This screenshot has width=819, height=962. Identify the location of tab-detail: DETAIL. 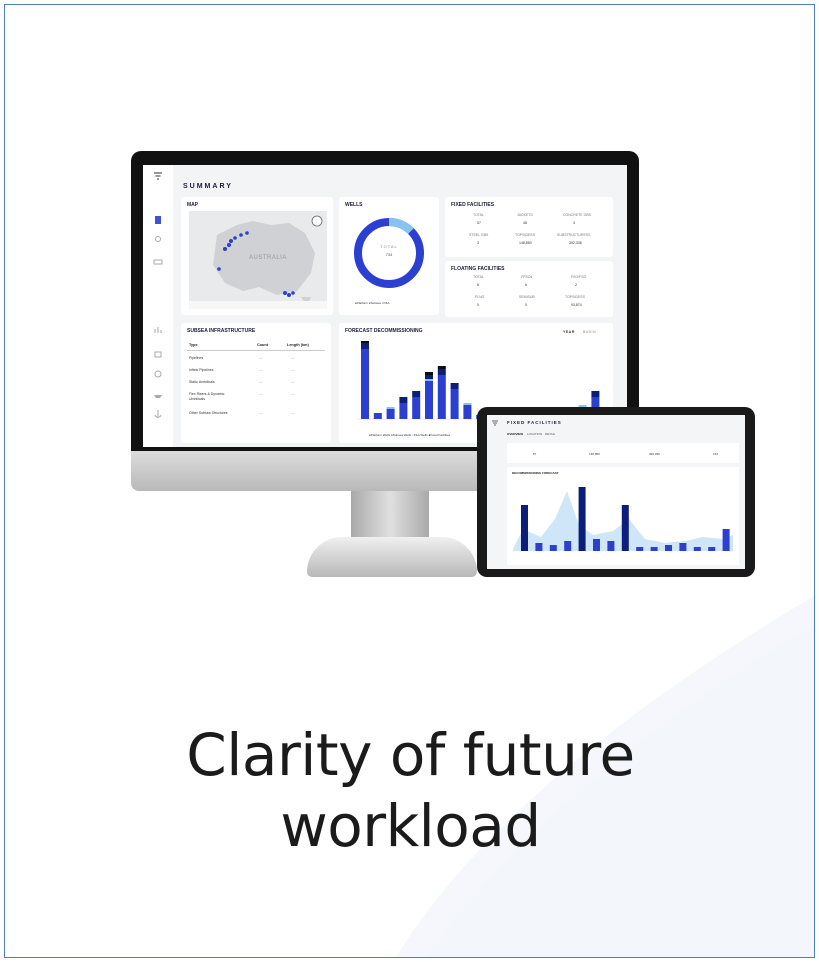
(550, 434).